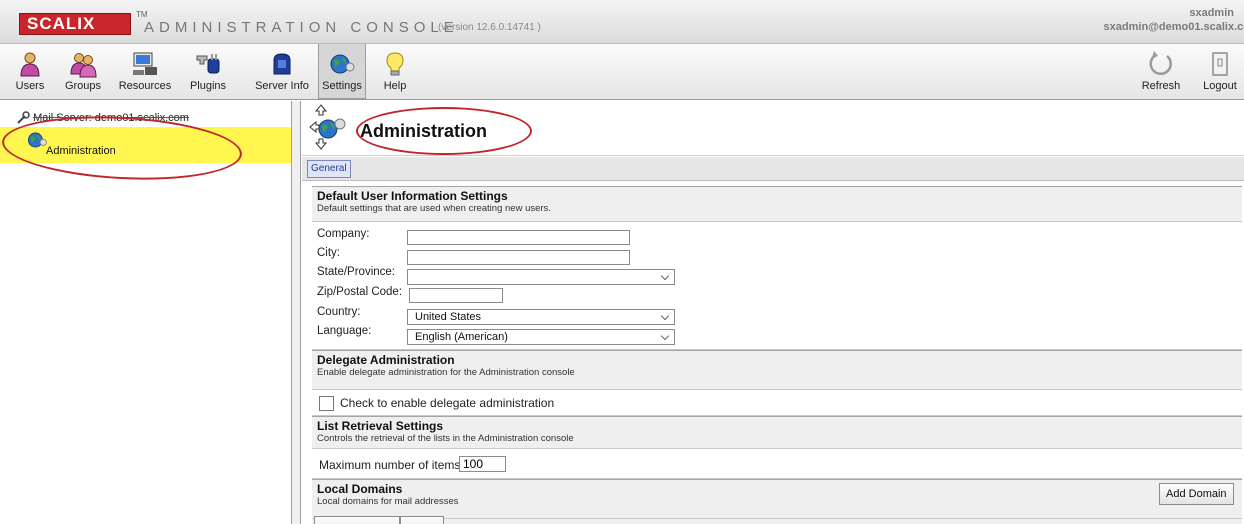  What do you see at coordinates (391, 465) in the screenshot?
I see `max-items-label: Maximum number of items:` at bounding box center [391, 465].